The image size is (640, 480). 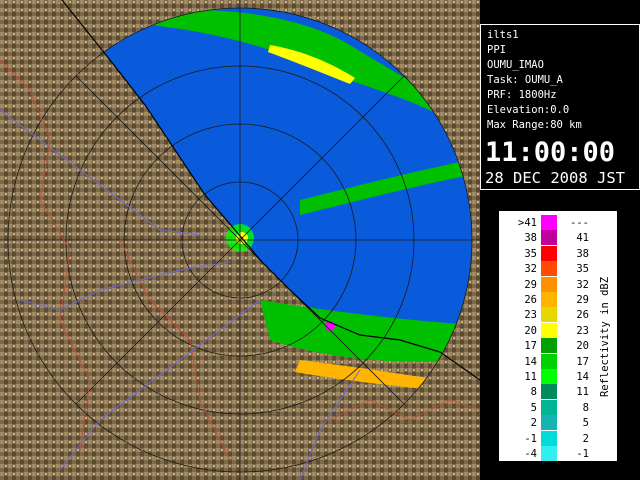 What do you see at coordinates (582, 238) in the screenshot?
I see `legend-upper-bound: 41` at bounding box center [582, 238].